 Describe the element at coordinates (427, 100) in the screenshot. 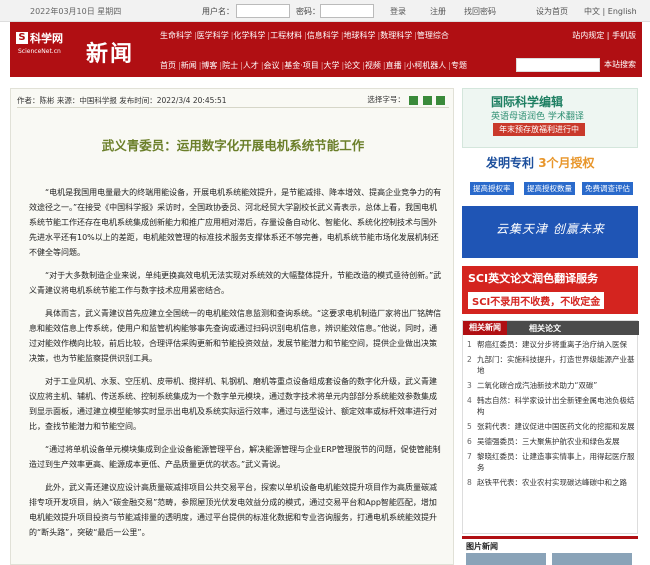

I see `font-medium-button` at that location.